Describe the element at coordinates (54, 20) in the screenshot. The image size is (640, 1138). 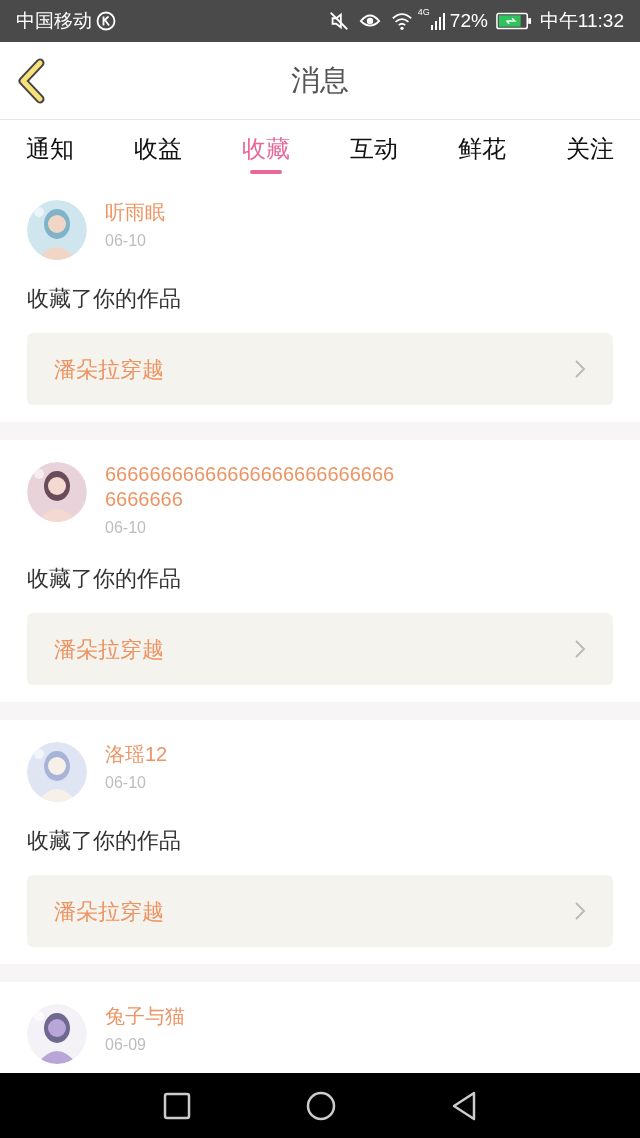
I see `carrier-name: 中国移动` at that location.